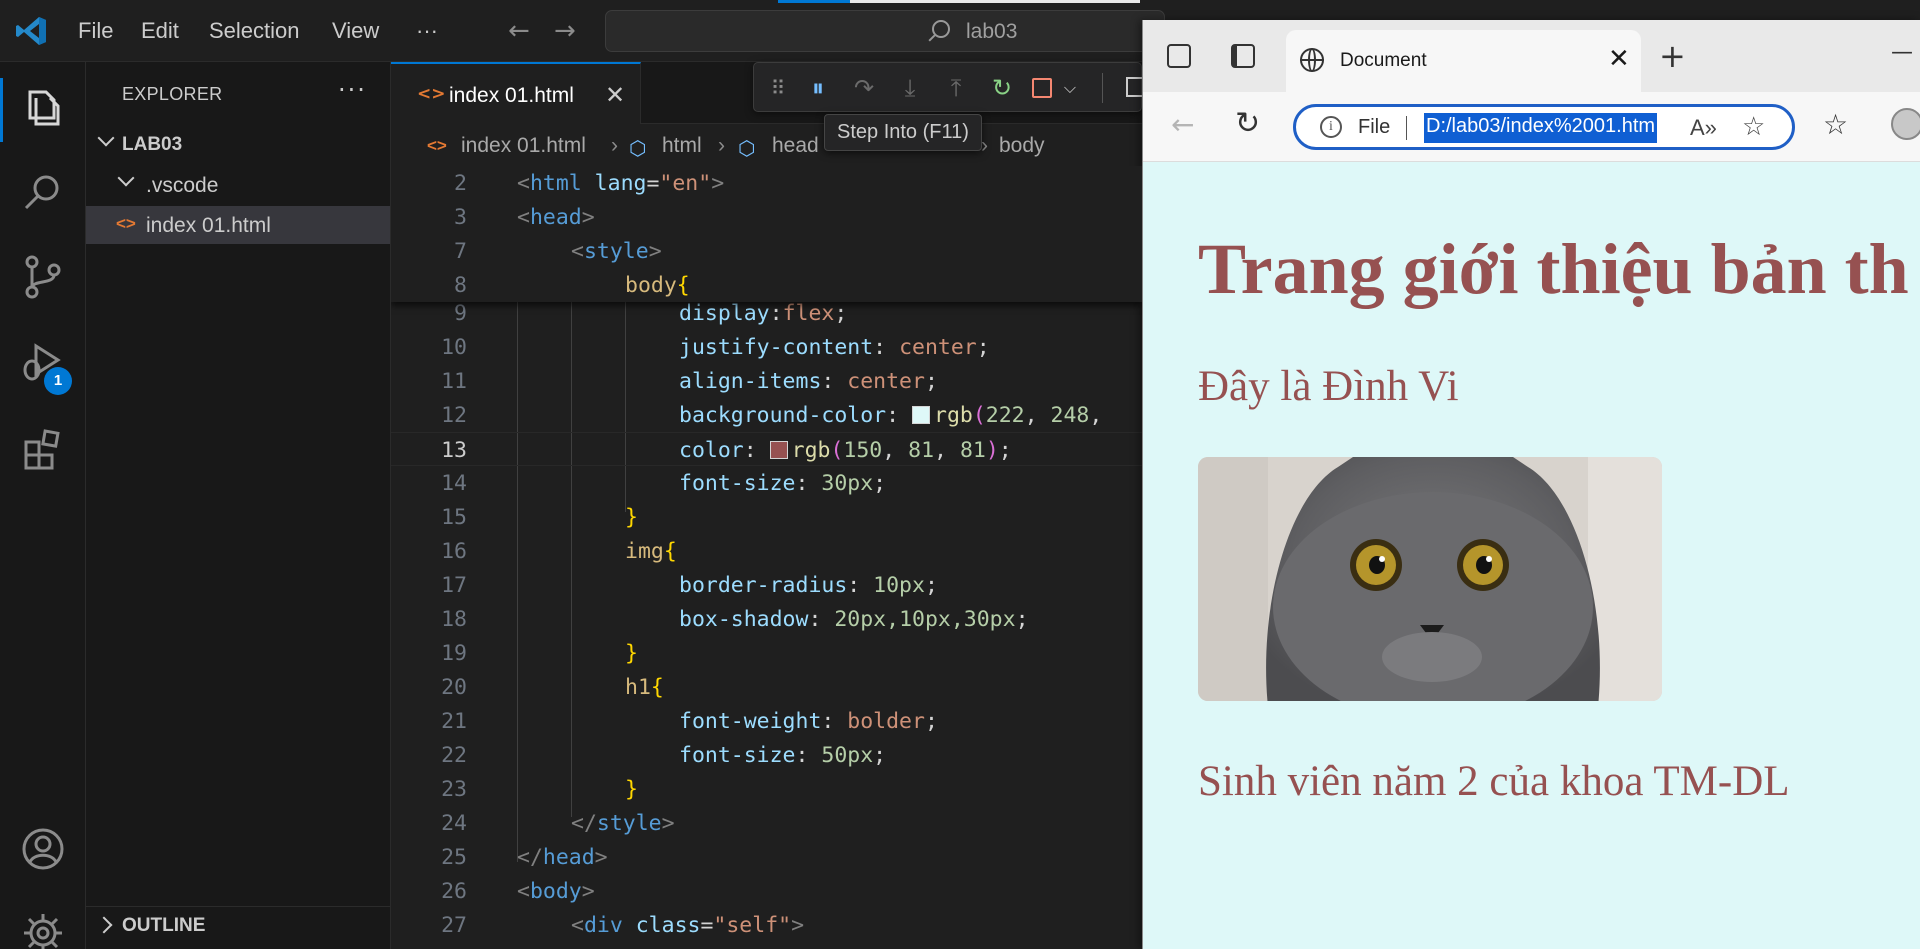 The width and height of the screenshot is (1920, 949). Describe the element at coordinates (95, 31) in the screenshot. I see `menu-file: File` at that location.